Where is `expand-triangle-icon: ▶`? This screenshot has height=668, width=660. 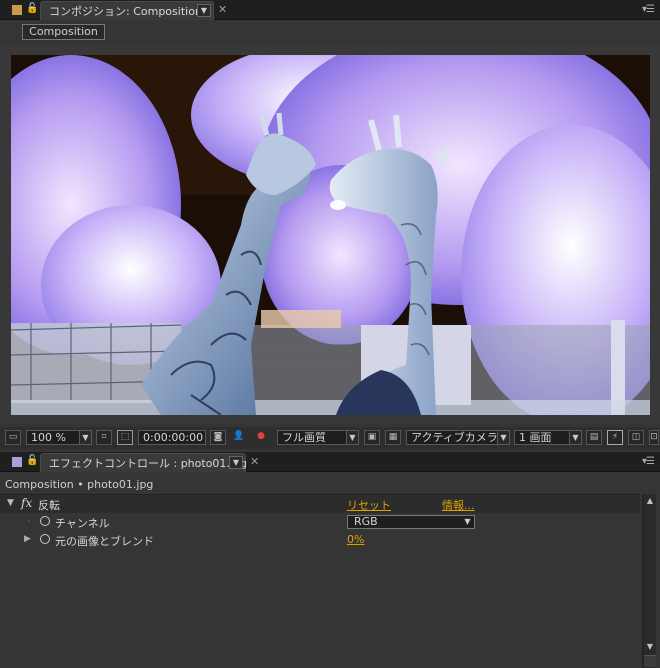 expand-triangle-icon: ▶ is located at coordinates (27, 539).